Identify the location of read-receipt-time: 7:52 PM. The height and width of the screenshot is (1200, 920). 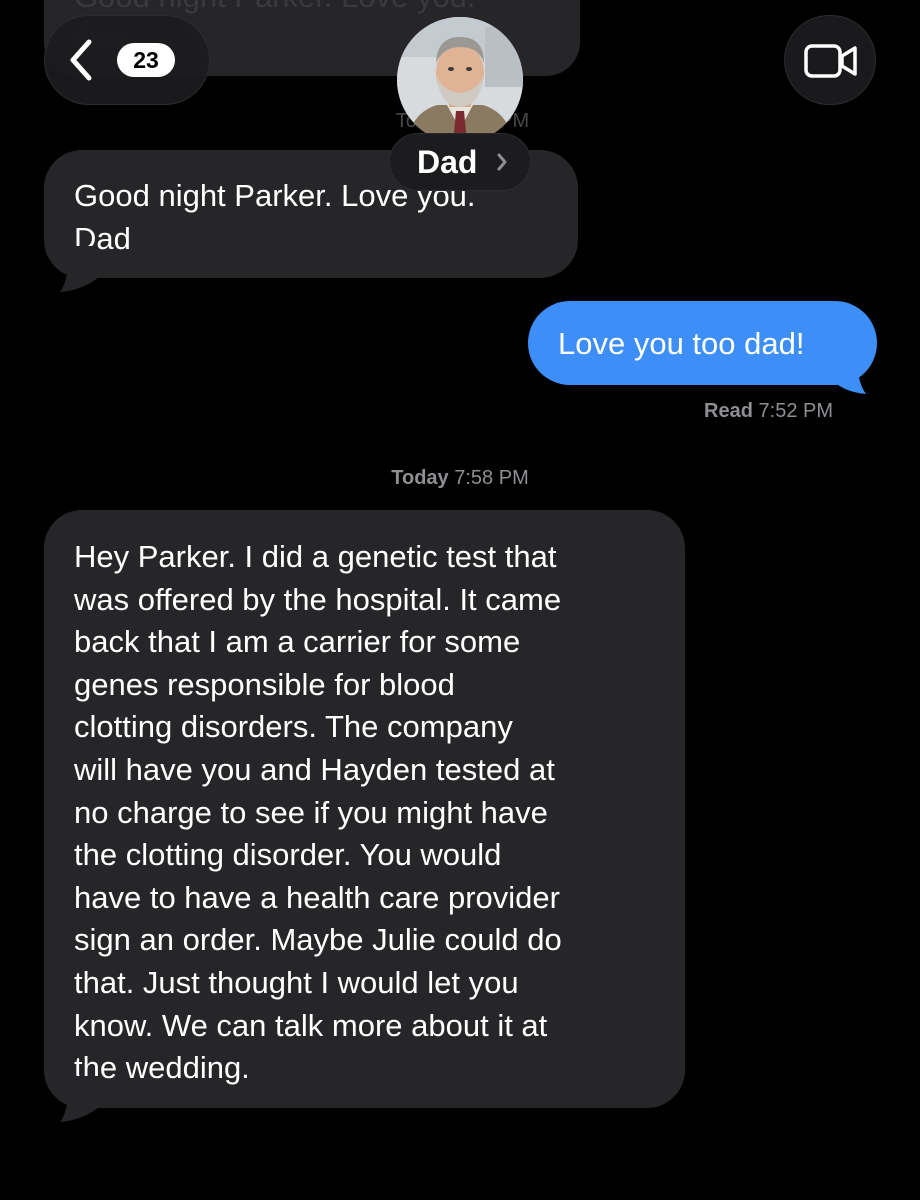
(795, 411).